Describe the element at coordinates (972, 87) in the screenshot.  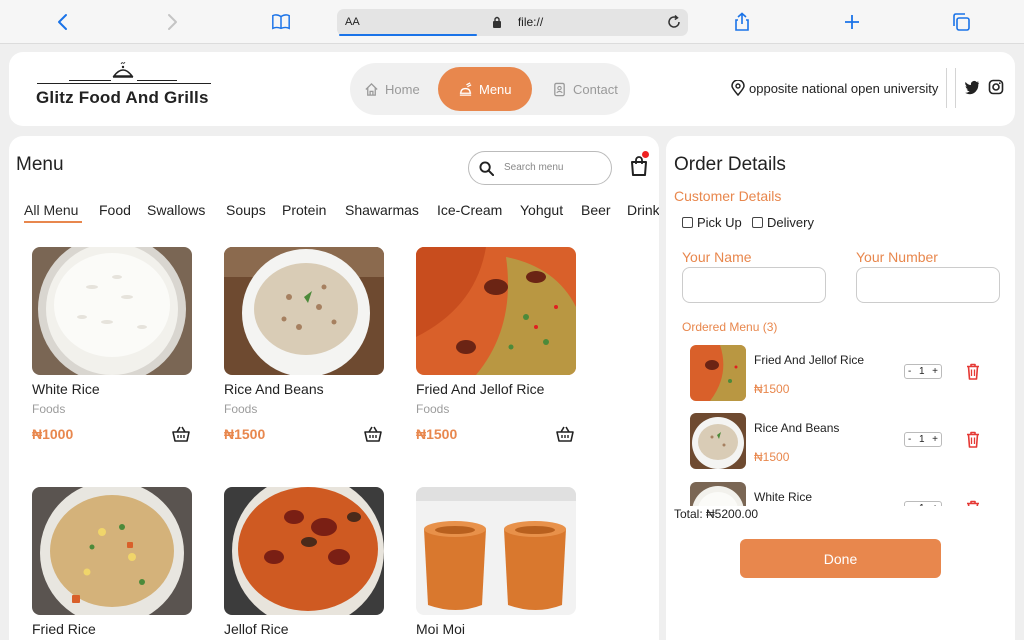
I see `twitter-icon` at that location.